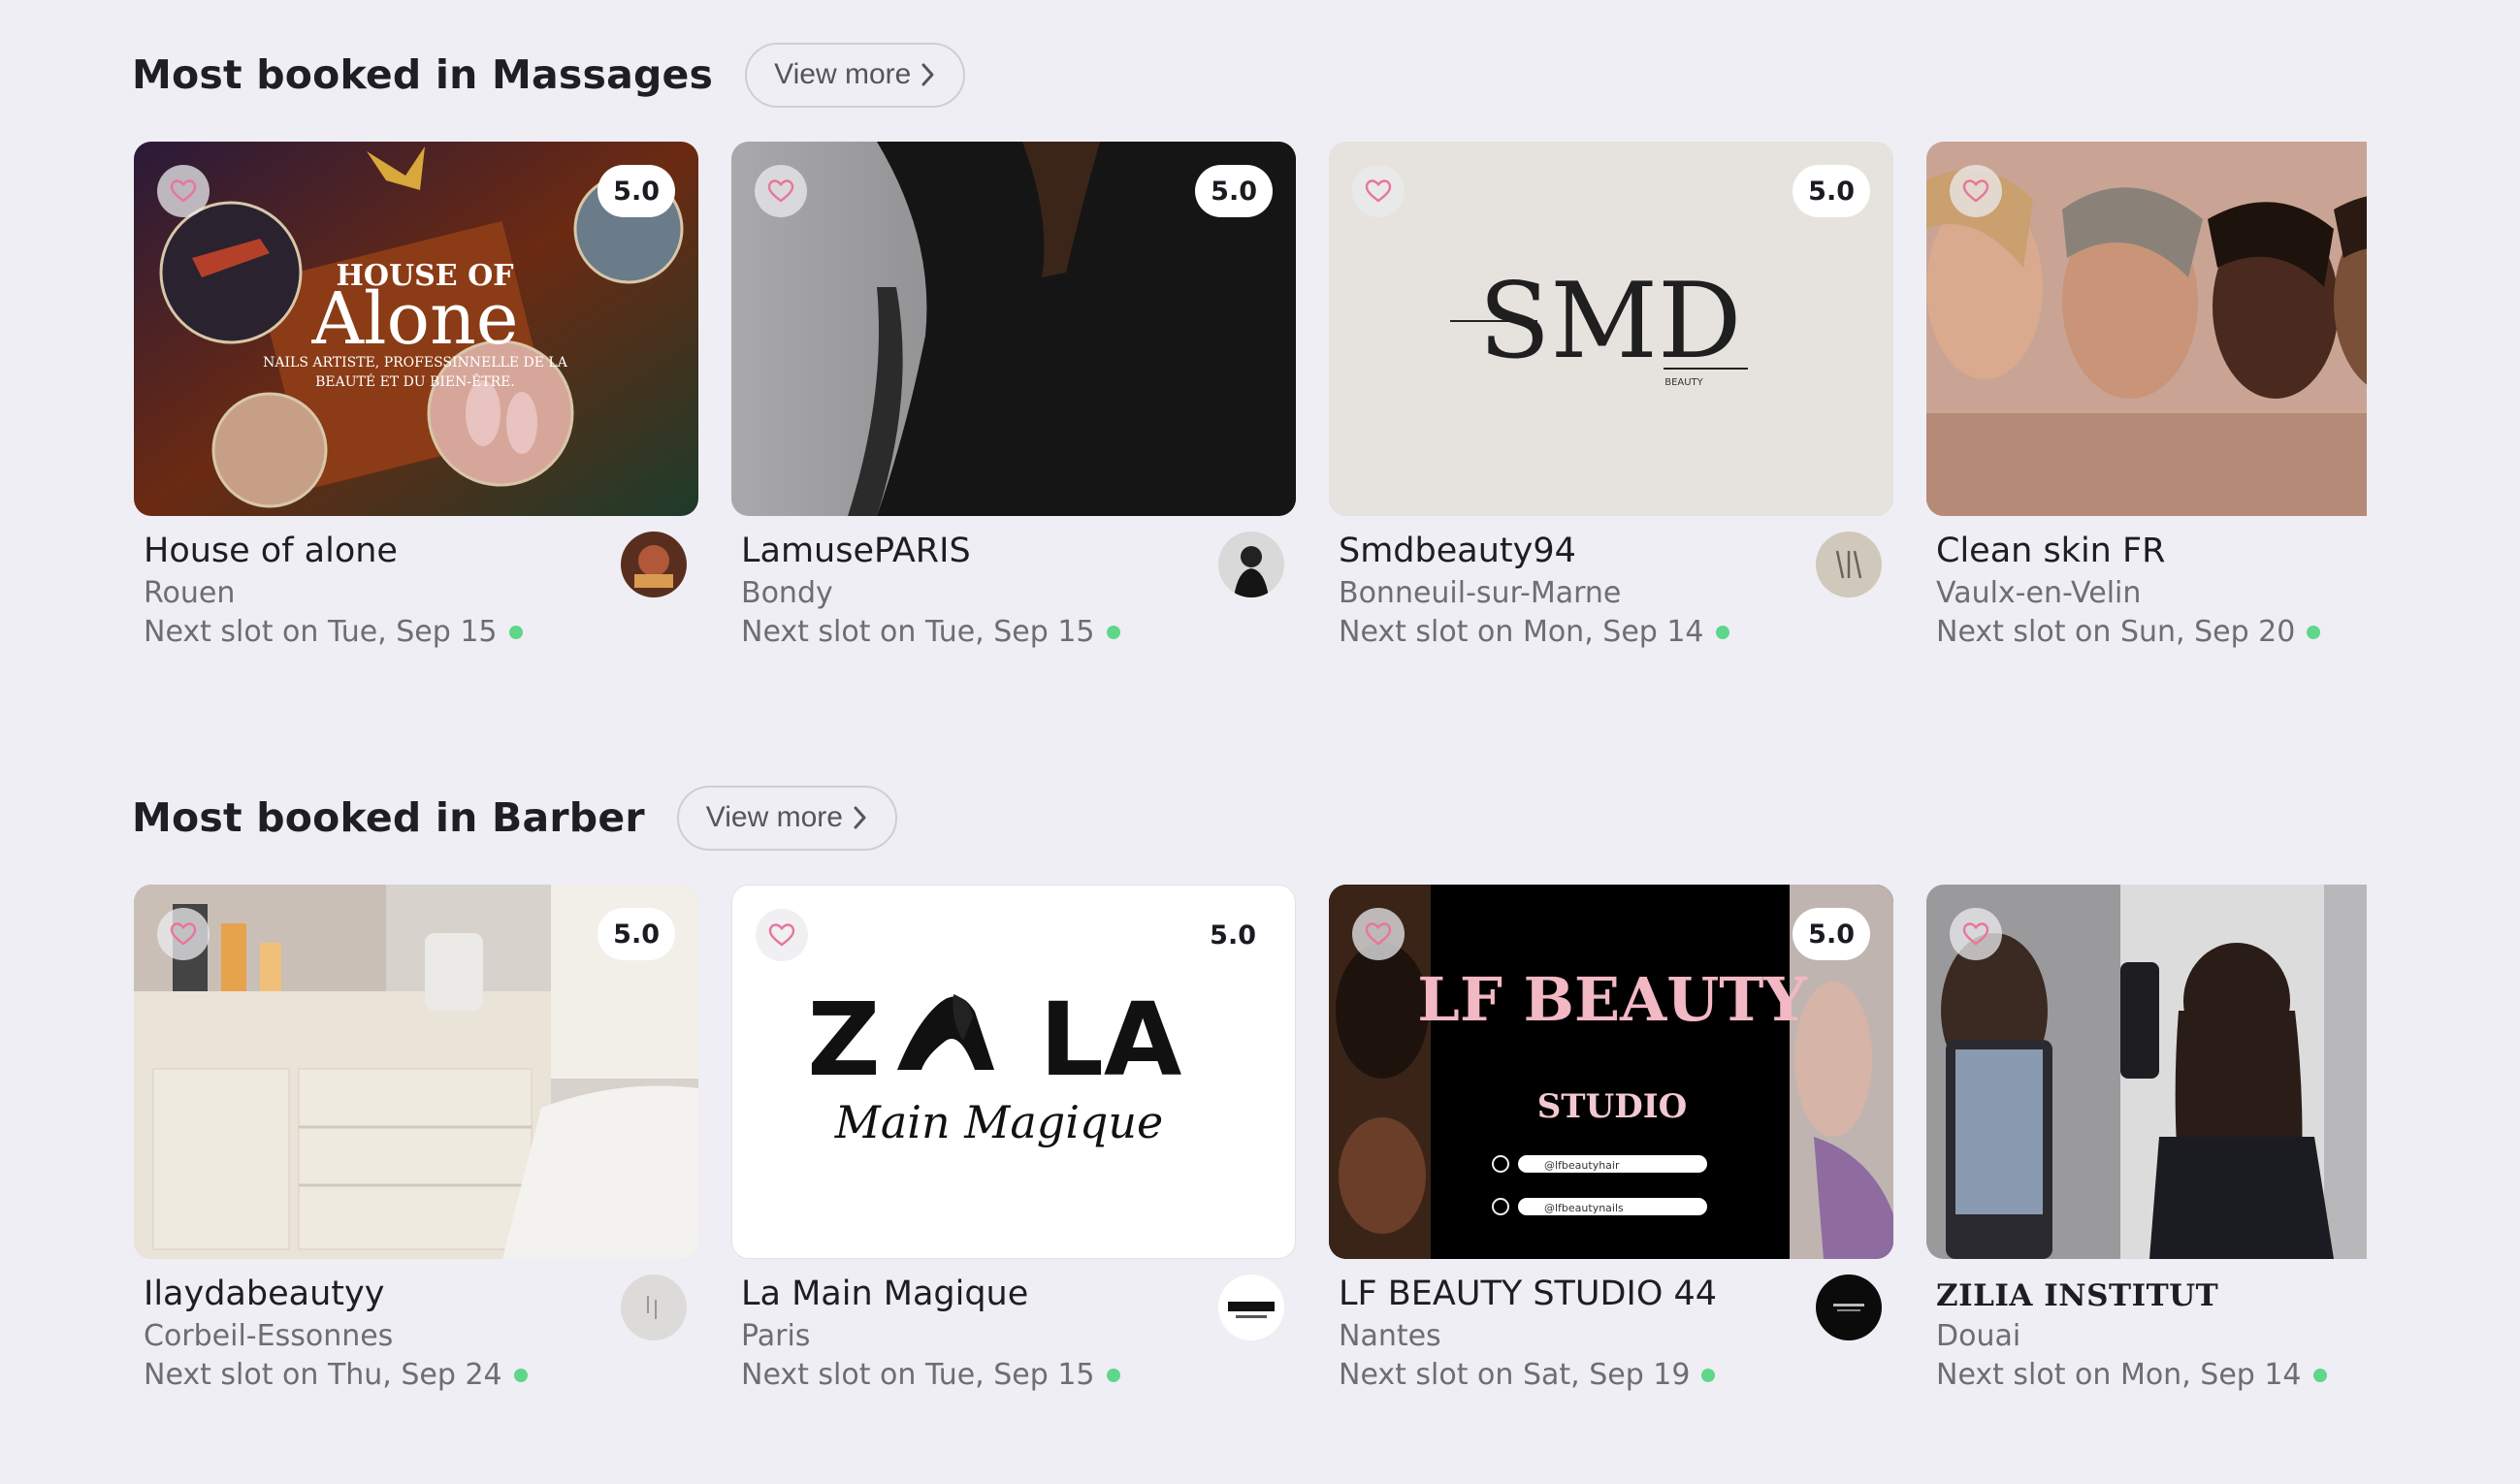  I want to click on section-header: Most booked in Massages View more, so click(1249, 75).